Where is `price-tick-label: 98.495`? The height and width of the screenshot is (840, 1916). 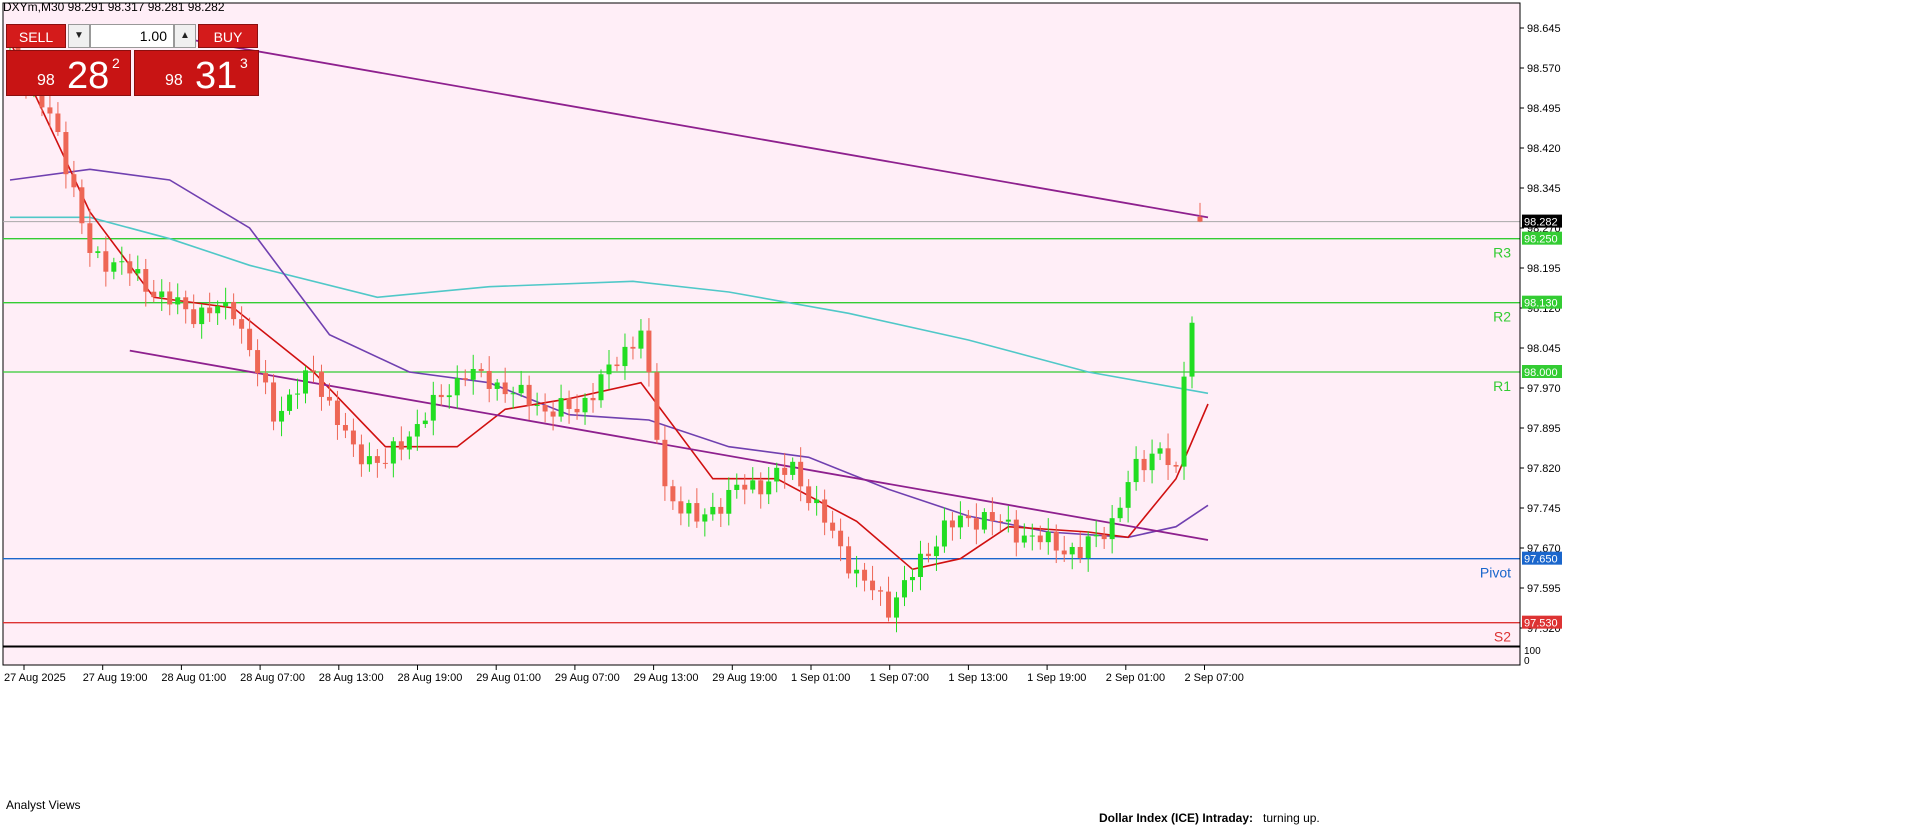 price-tick-label: 98.495 is located at coordinates (1544, 109).